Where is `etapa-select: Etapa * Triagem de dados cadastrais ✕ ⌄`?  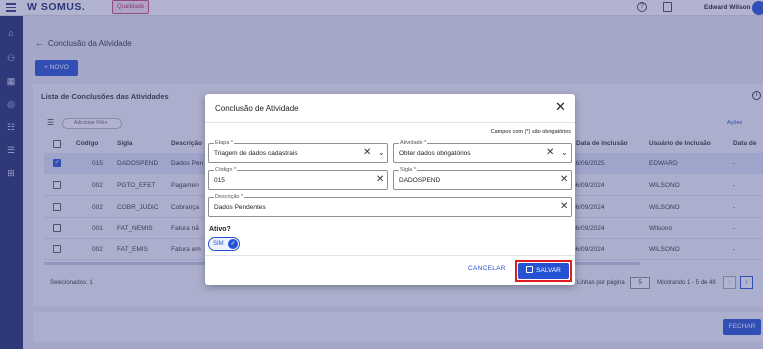
etapa-select: Etapa * Triagem de dados cadastrais ✕ ⌄ is located at coordinates (298, 151).